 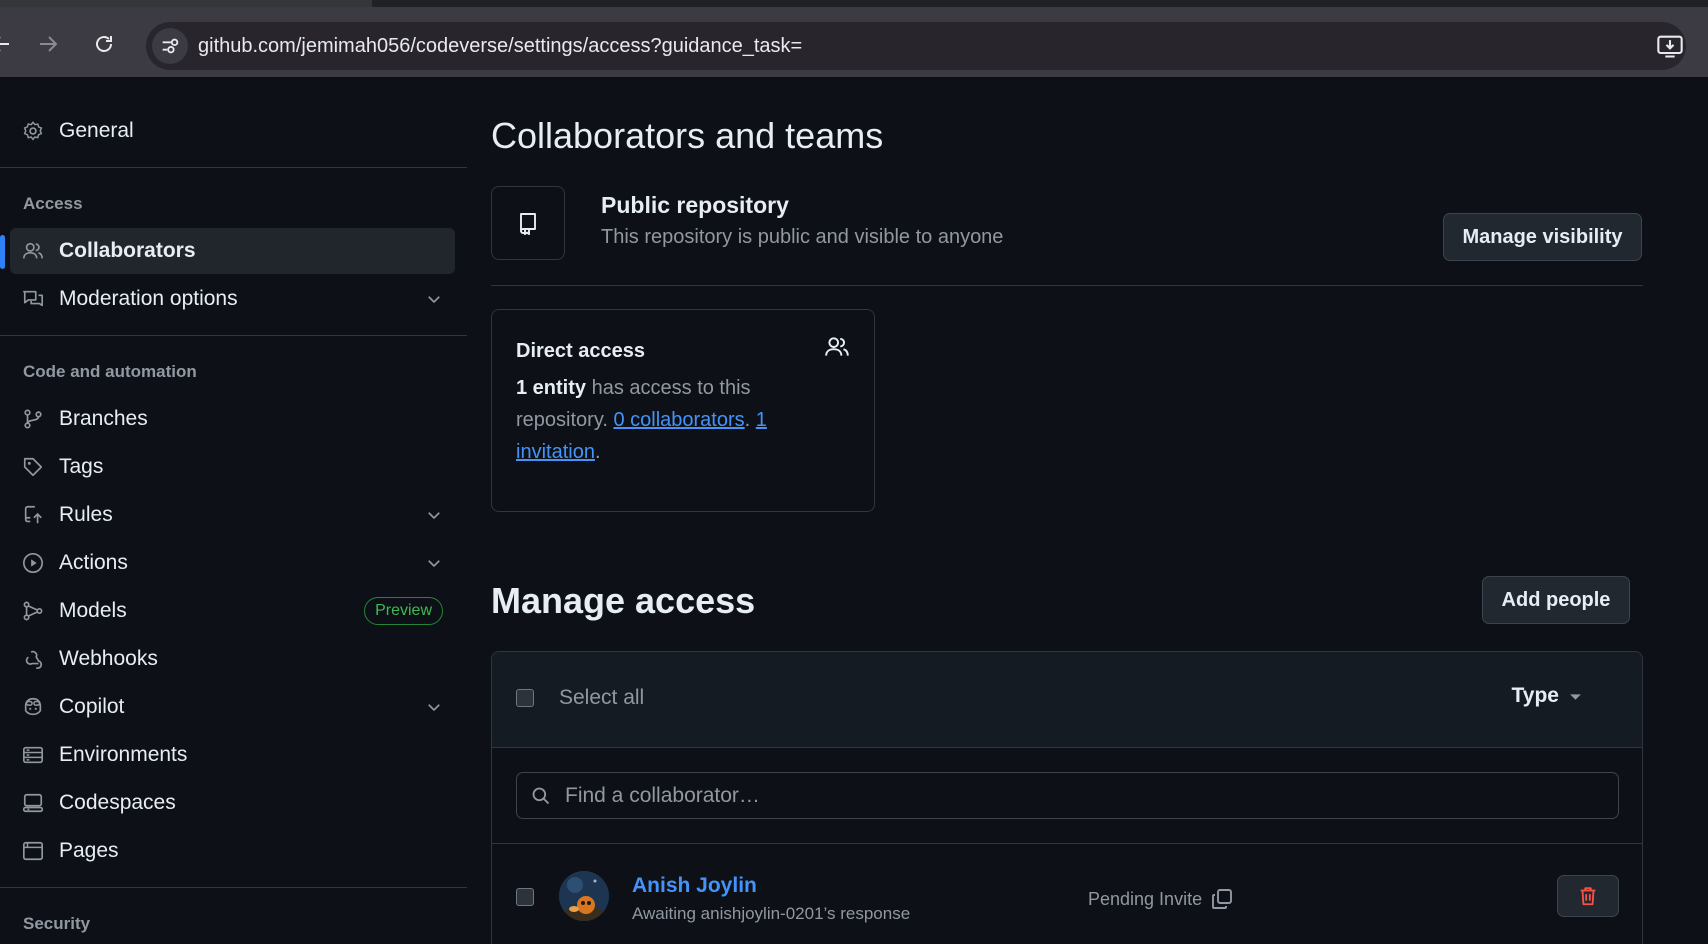 I want to click on avatar-image, so click(x=584, y=896).